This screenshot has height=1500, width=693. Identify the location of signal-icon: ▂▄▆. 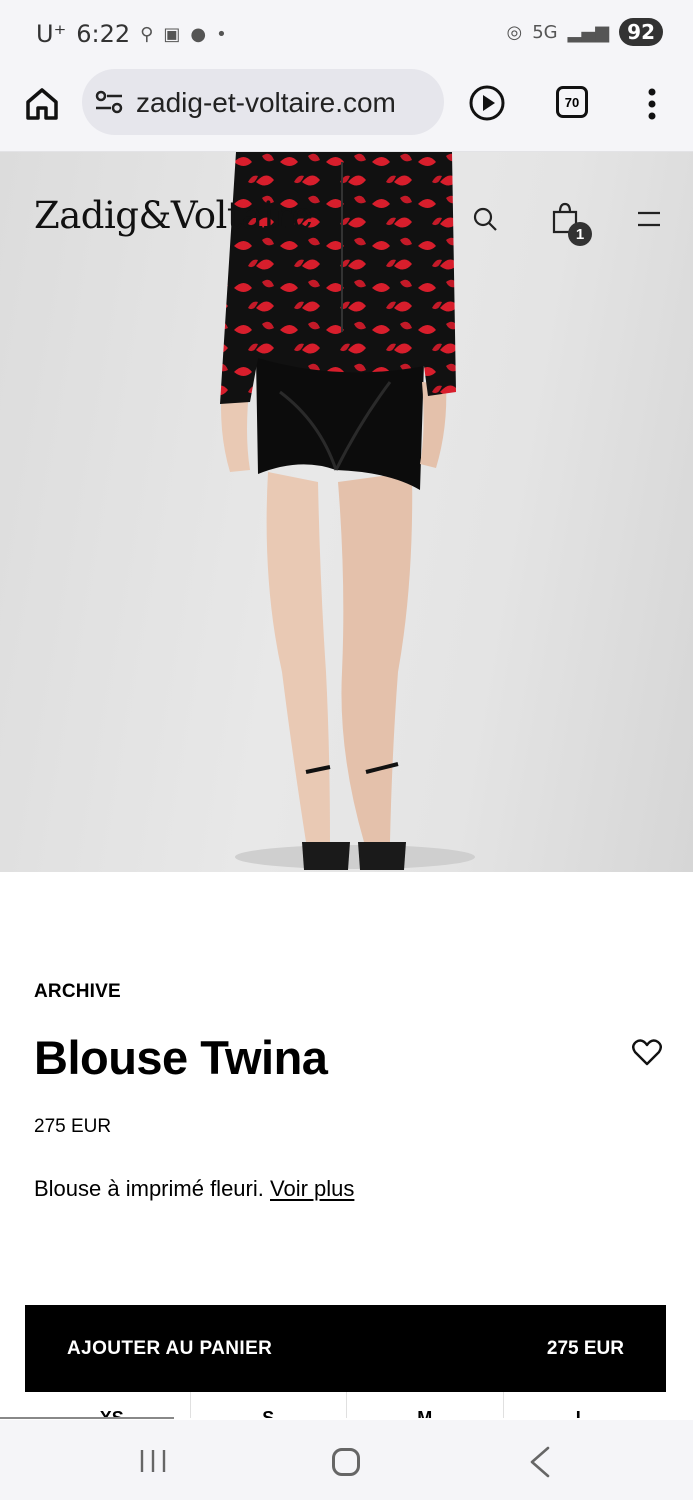
(588, 32).